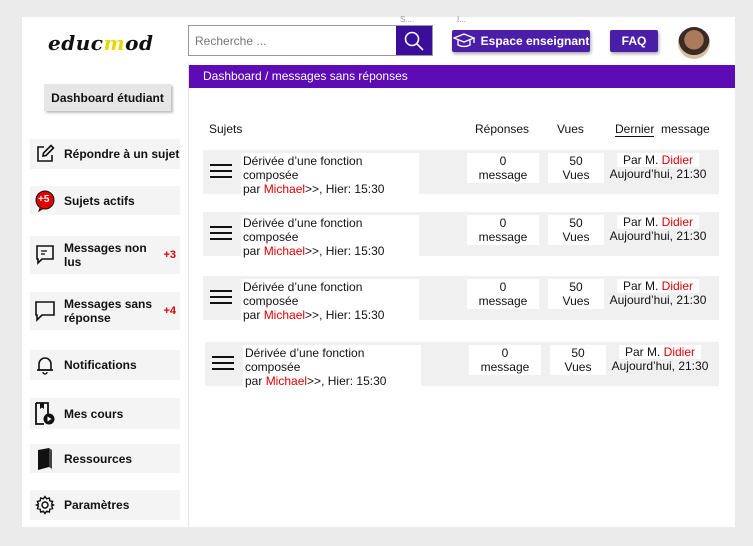 The width and height of the screenshot is (753, 546). What do you see at coordinates (108, 311) in the screenshot?
I see `sidebar-item-label: Messages sans réponse` at bounding box center [108, 311].